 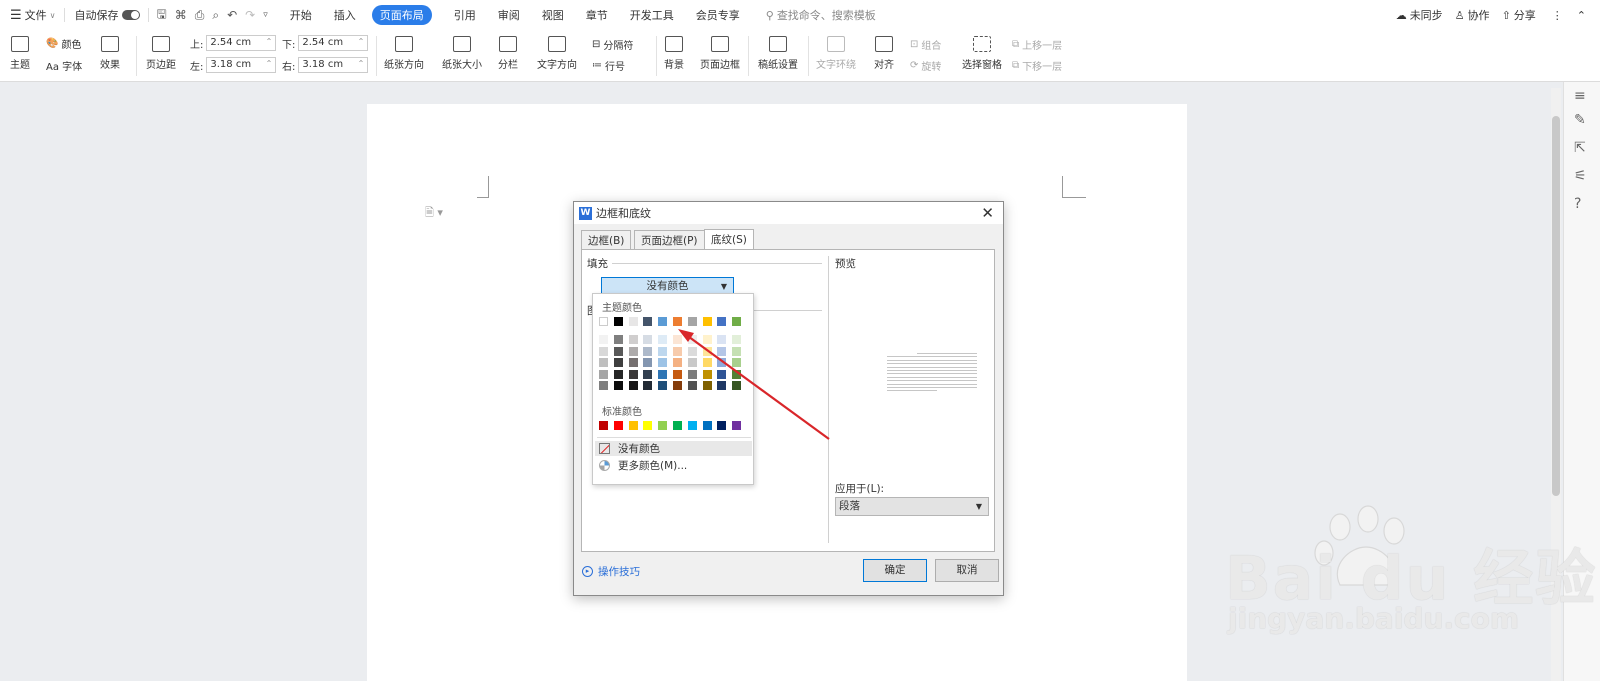 What do you see at coordinates (63, 43) in the screenshot?
I see `color-button: 🎨 颜色` at bounding box center [63, 43].